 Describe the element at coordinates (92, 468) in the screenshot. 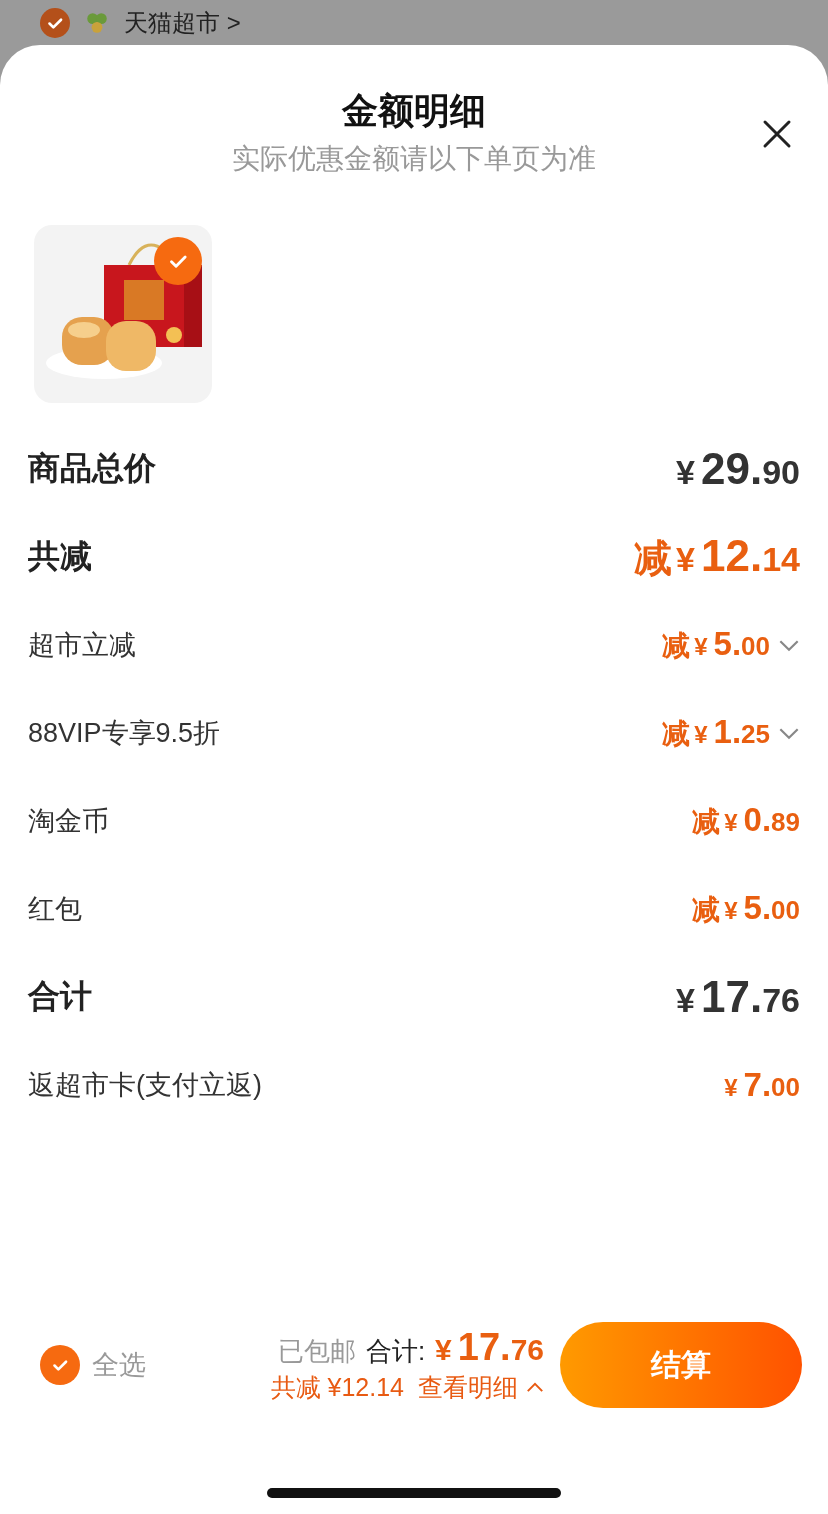

I see `row-label: 商品总价` at that location.